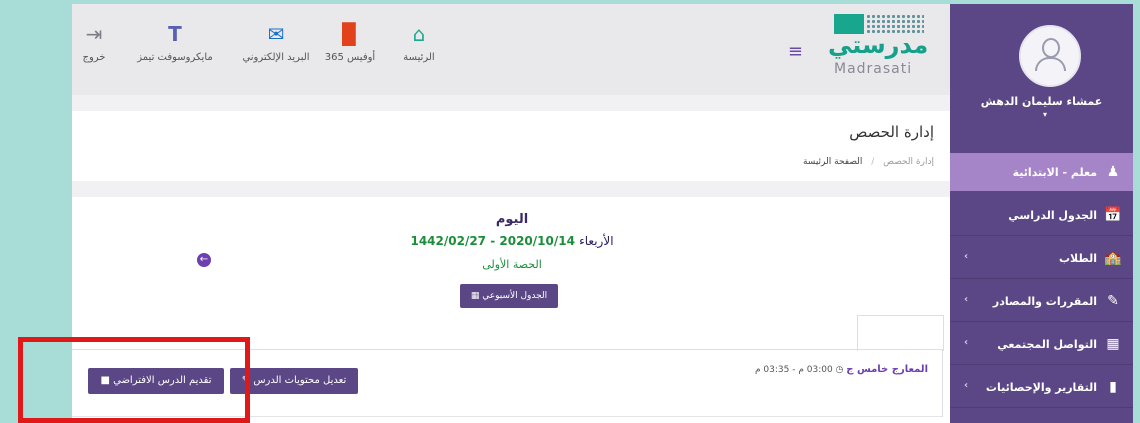 The height and width of the screenshot is (423, 1140). Describe the element at coordinates (247, 380) in the screenshot. I see `pencil-icon: ✎` at that location.